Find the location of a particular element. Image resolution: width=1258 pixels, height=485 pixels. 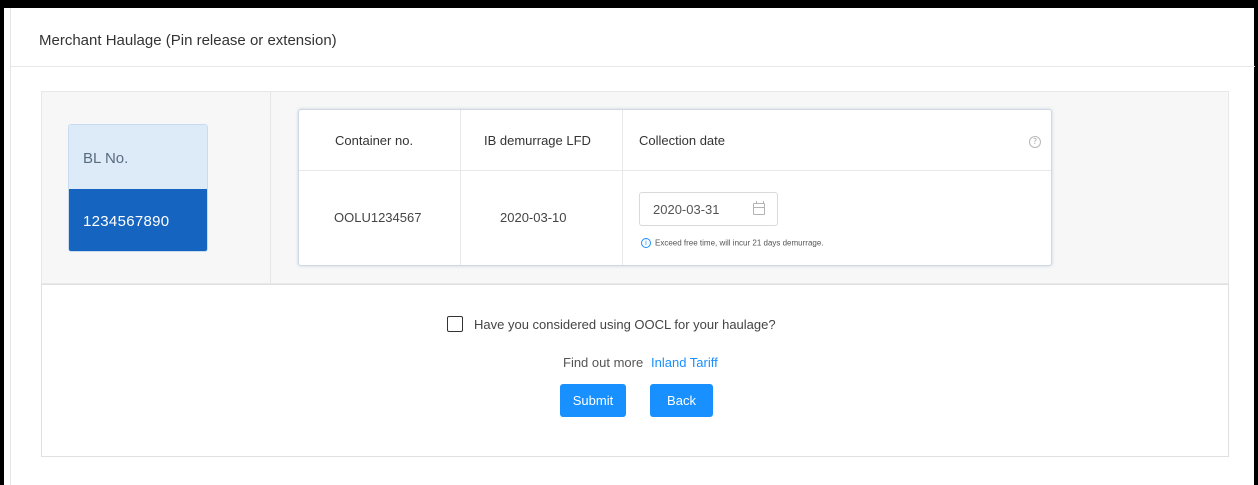

inland-tariff-link: Inland Tariff is located at coordinates (684, 362).